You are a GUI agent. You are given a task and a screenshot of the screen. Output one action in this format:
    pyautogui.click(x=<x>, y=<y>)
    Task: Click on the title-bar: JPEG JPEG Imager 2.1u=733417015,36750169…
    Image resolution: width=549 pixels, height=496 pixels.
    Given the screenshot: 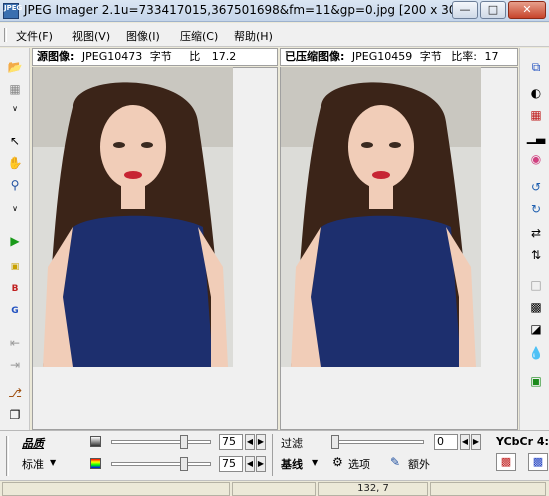 What is the action you would take?
    pyautogui.click(x=274, y=11)
    